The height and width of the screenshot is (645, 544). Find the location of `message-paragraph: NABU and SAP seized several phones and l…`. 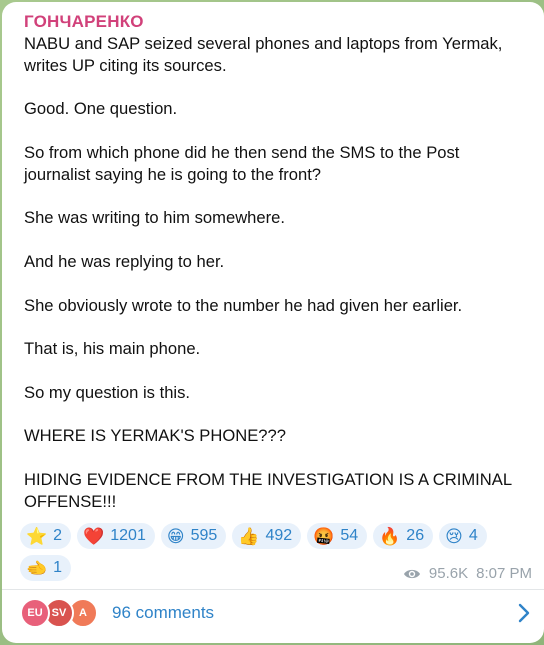

message-paragraph: NABU and SAP seized several phones and l… is located at coordinates (263, 54).